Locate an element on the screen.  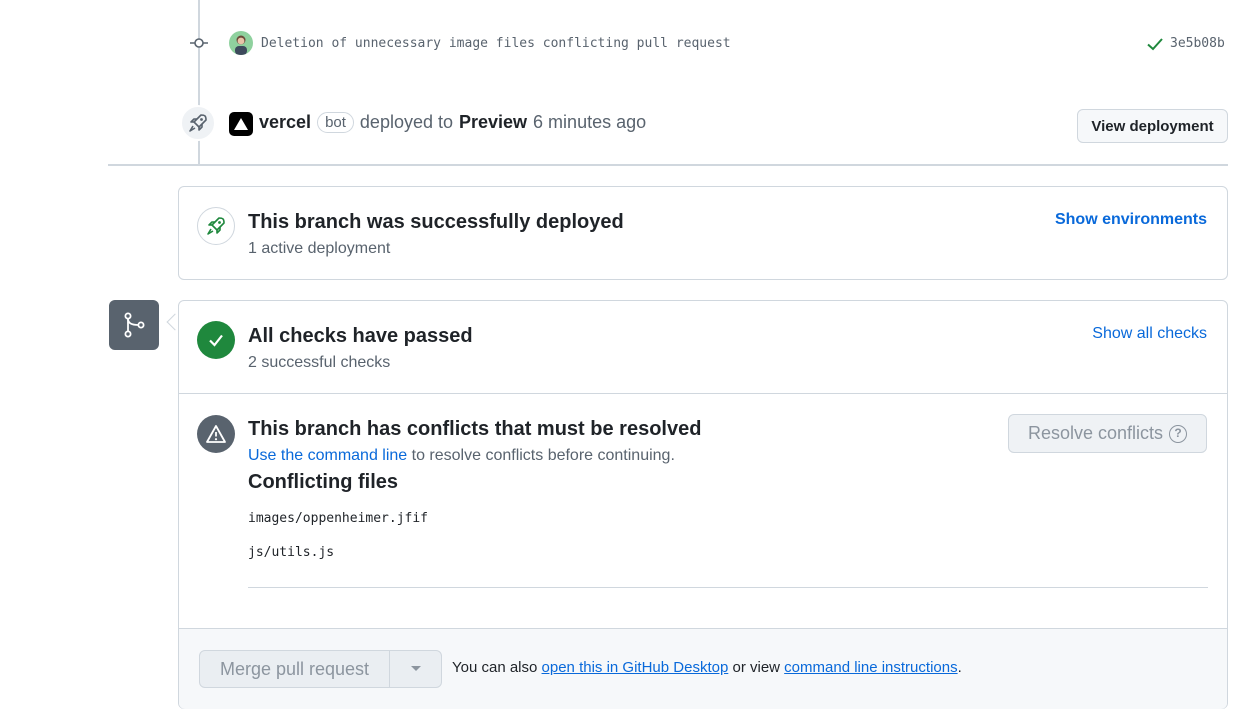
question-icon: ? is located at coordinates (1178, 433).